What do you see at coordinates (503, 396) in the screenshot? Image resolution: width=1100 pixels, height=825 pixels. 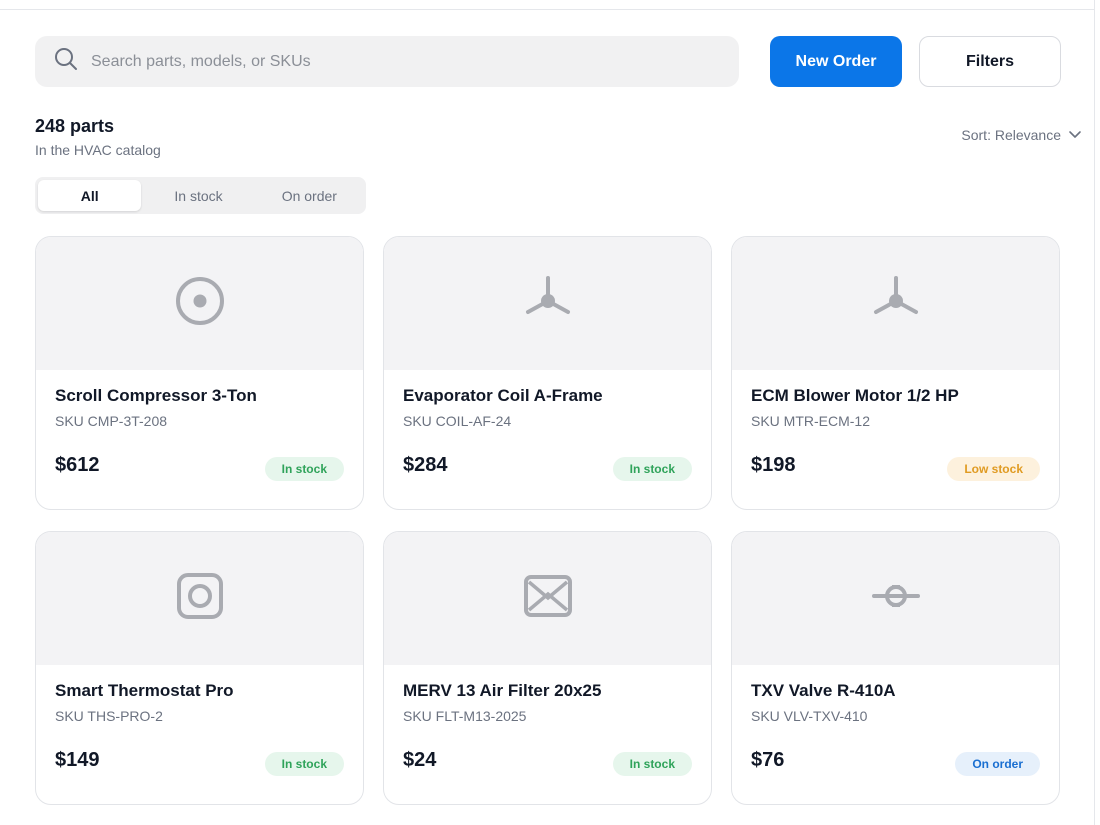 I see `product-title: Evaporator Coil A-Frame` at bounding box center [503, 396].